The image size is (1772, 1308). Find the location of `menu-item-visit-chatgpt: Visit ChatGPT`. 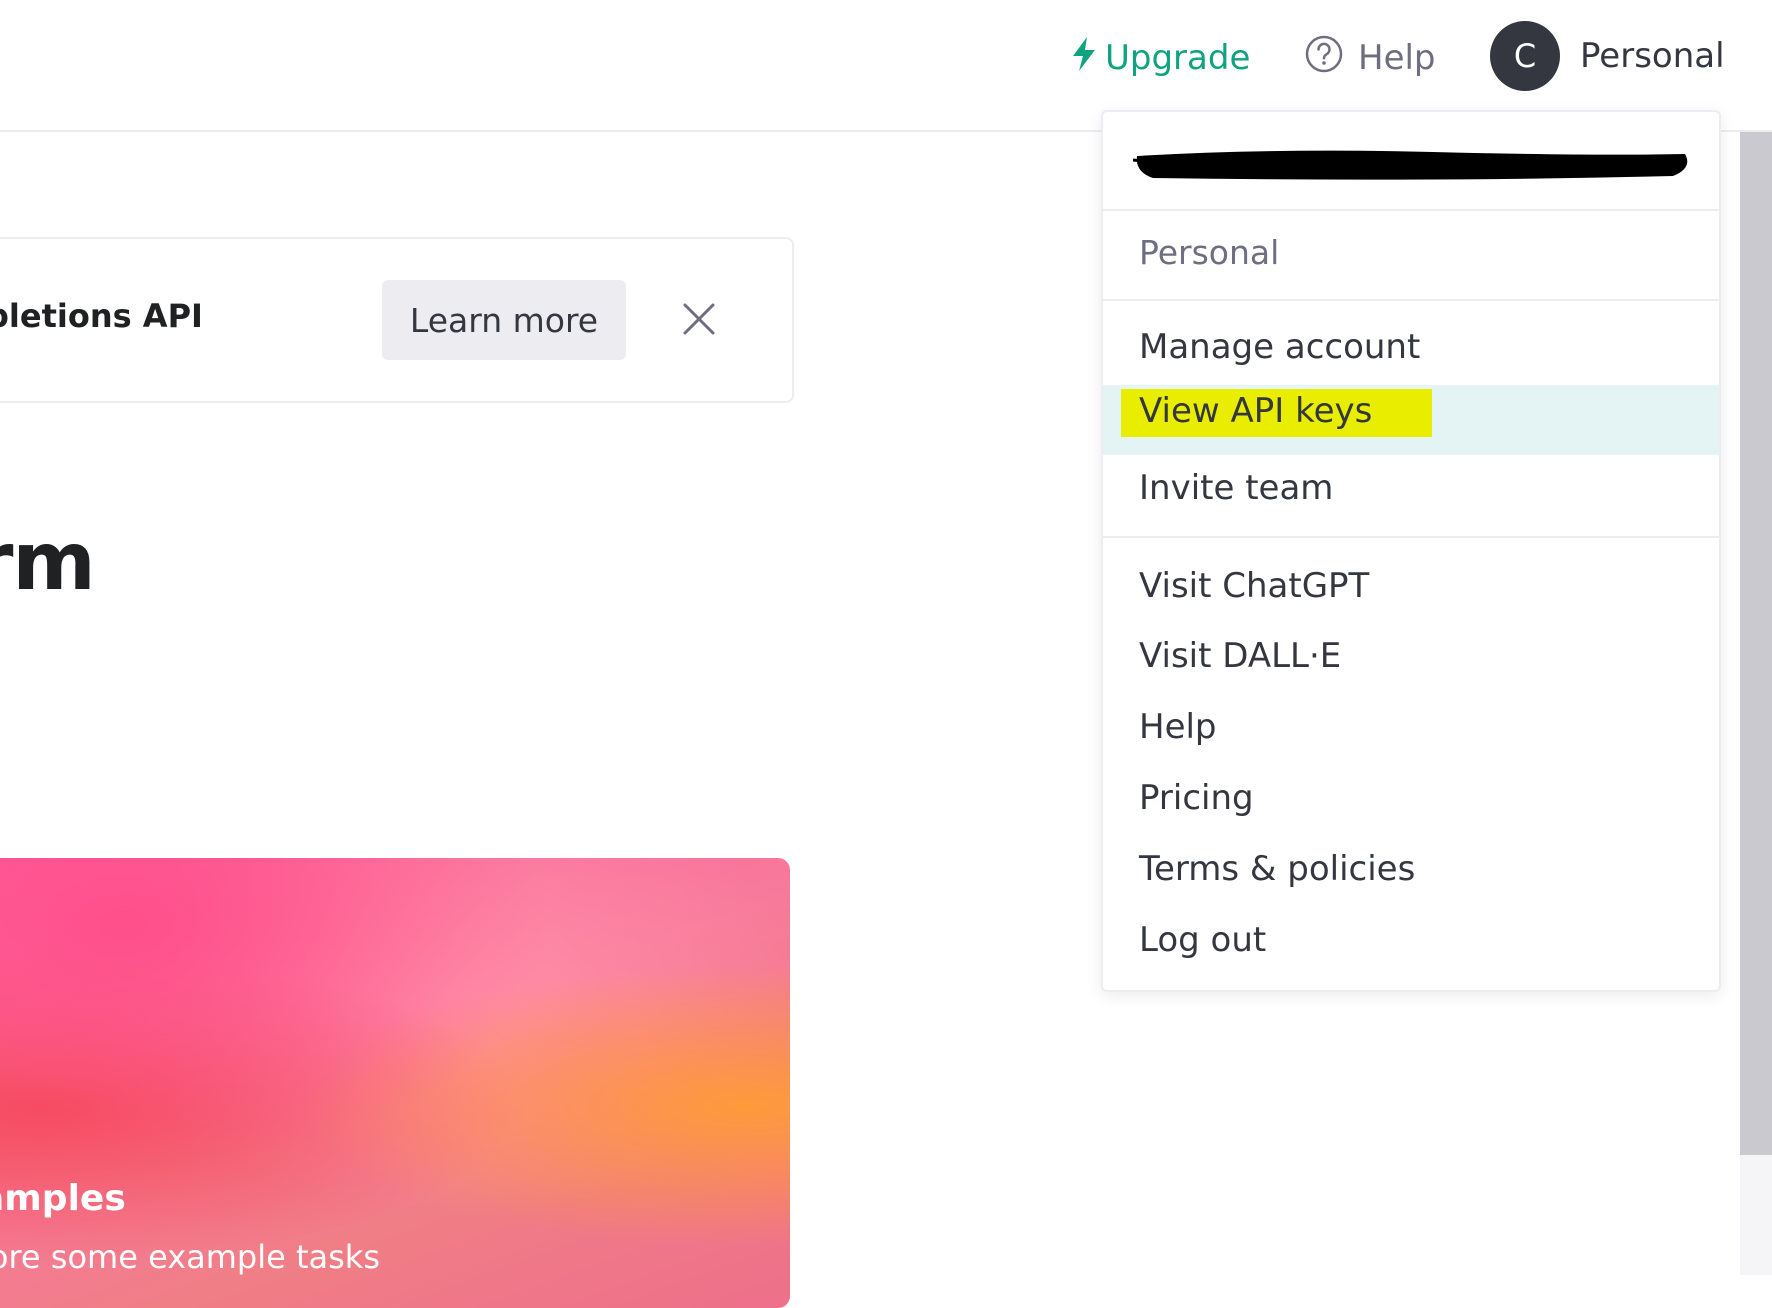

menu-item-visit-chatgpt: Visit ChatGPT is located at coordinates (1411, 589).